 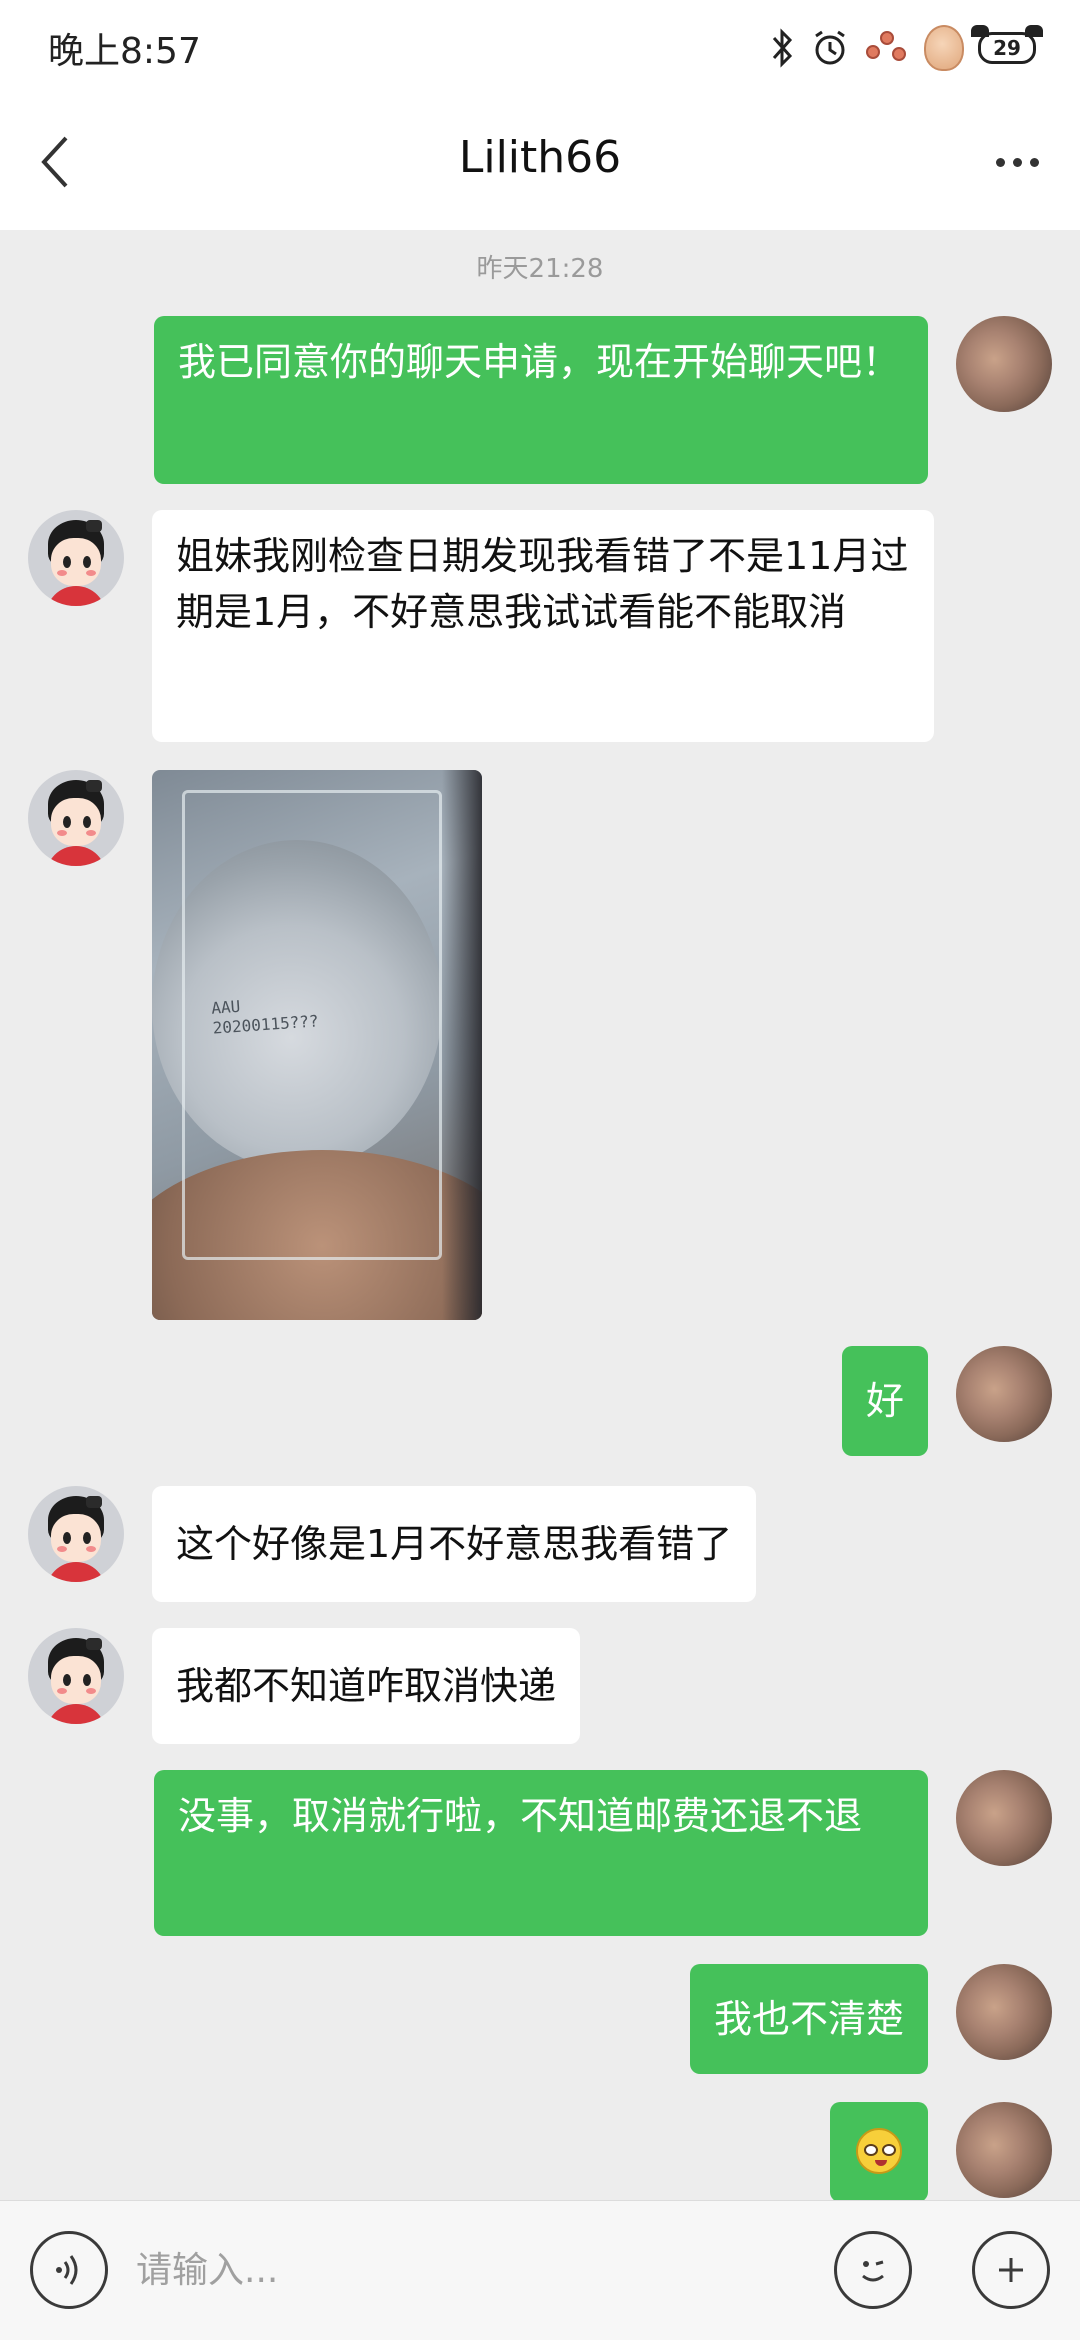 I want to click on message-bubble: 我都不知道咋取消快递, so click(x=366, y=1686).